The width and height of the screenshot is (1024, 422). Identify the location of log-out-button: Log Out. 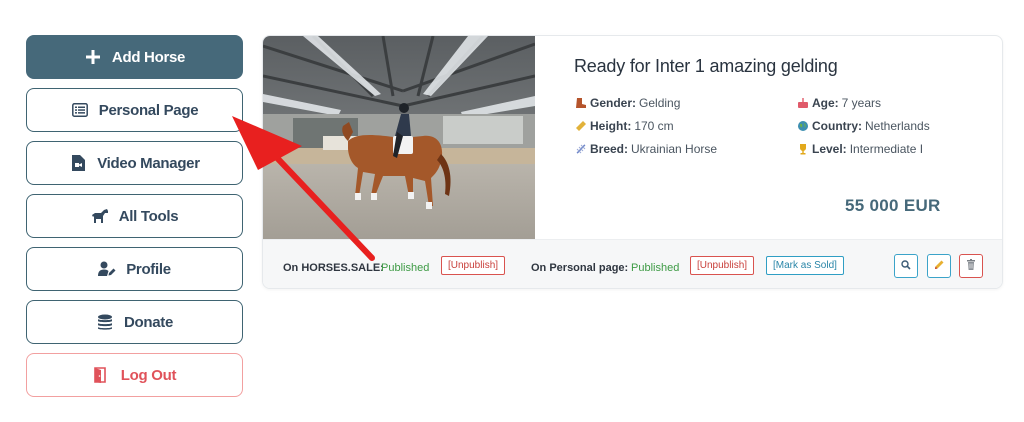
(134, 375).